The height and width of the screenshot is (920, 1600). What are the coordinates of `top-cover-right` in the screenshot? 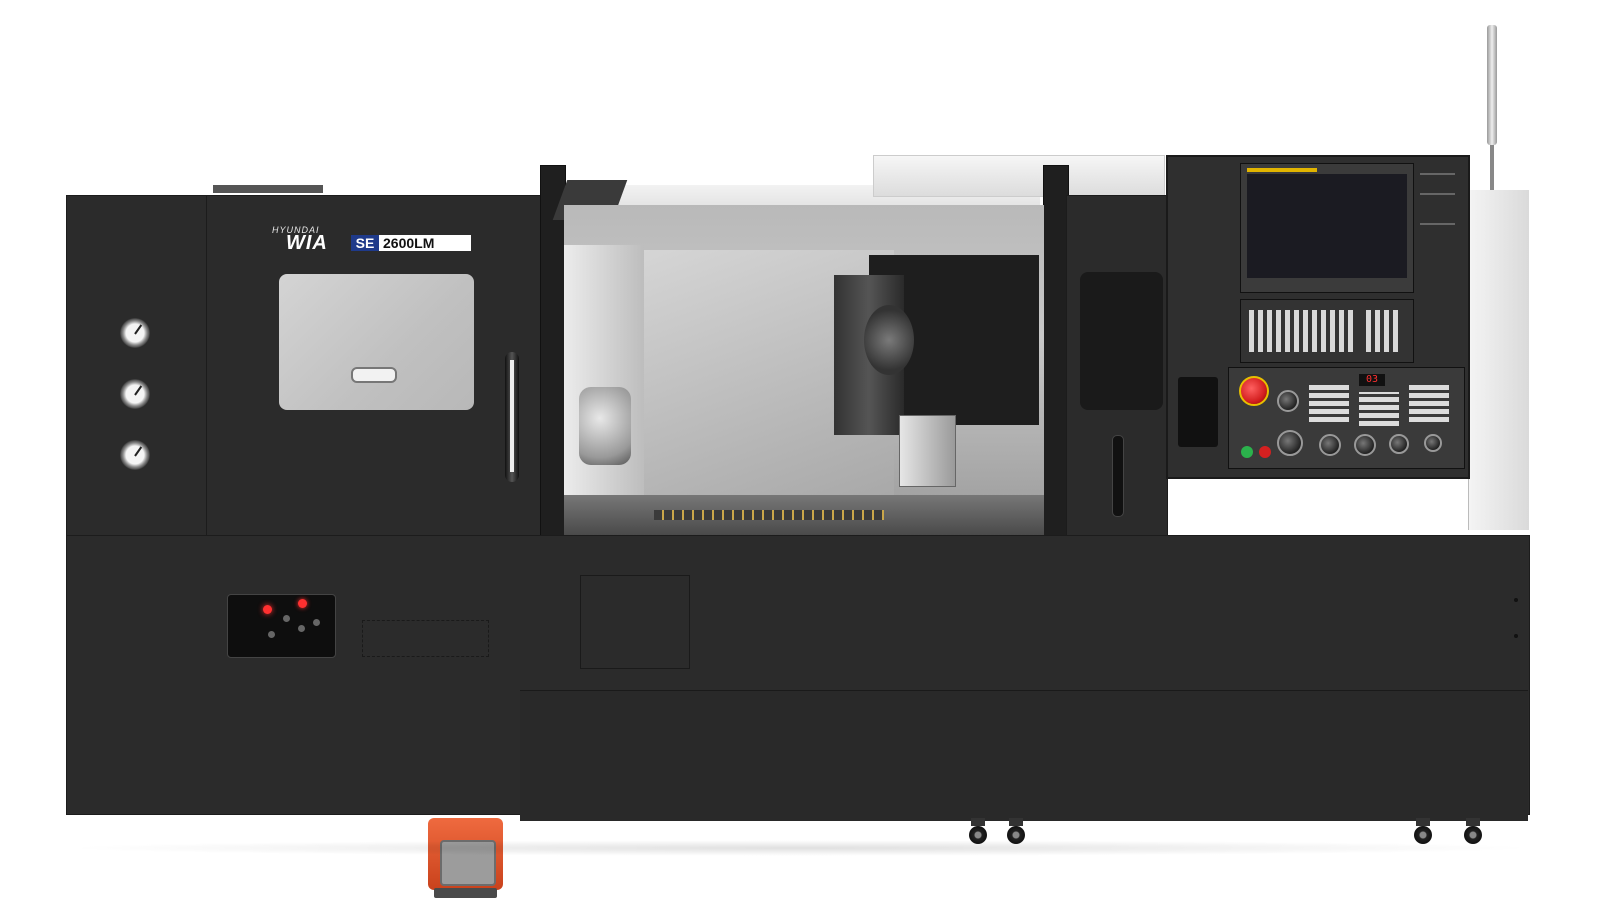 It's located at (1019, 176).